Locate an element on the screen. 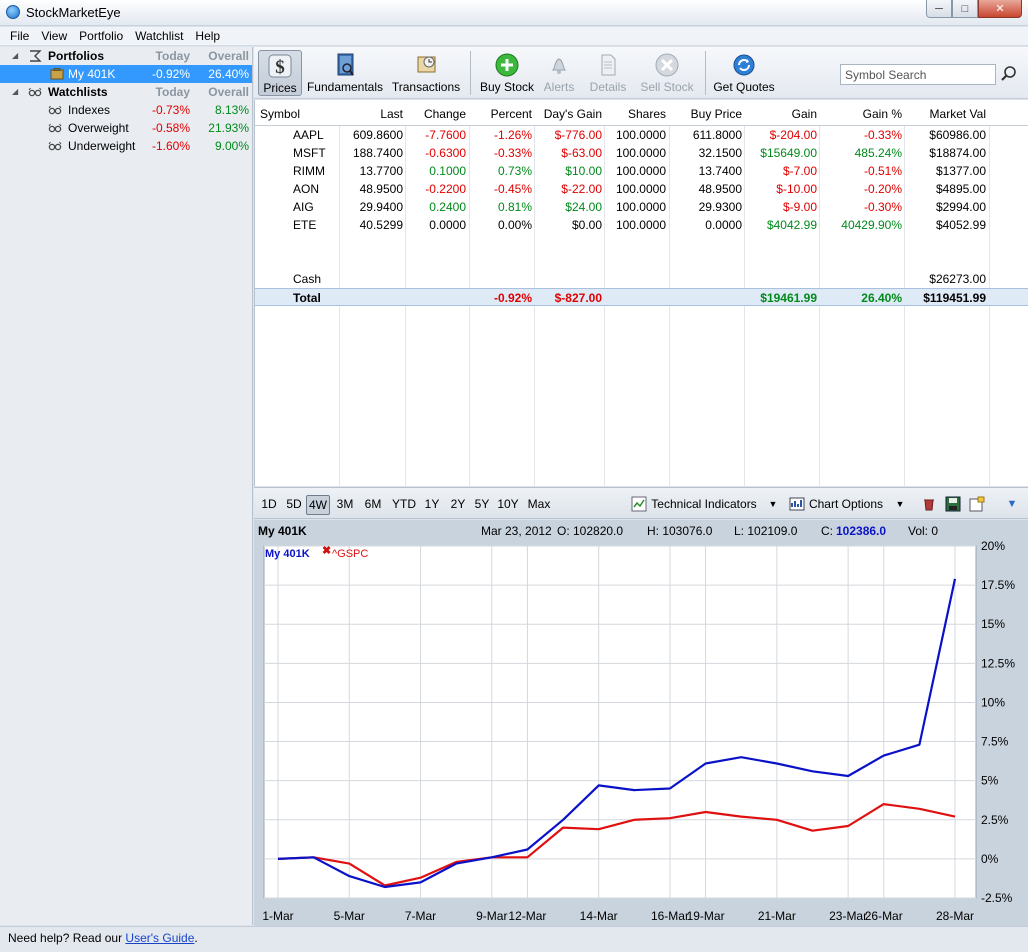 This screenshot has height=952, width=1028. get-quotes-label: Get Quotes is located at coordinates (744, 87).